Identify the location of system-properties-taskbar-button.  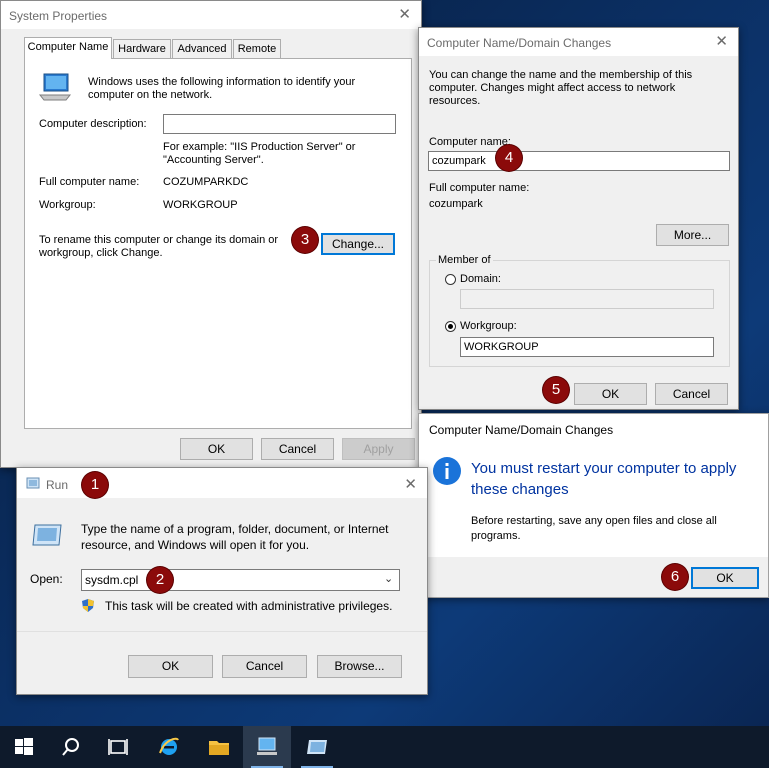
(267, 747).